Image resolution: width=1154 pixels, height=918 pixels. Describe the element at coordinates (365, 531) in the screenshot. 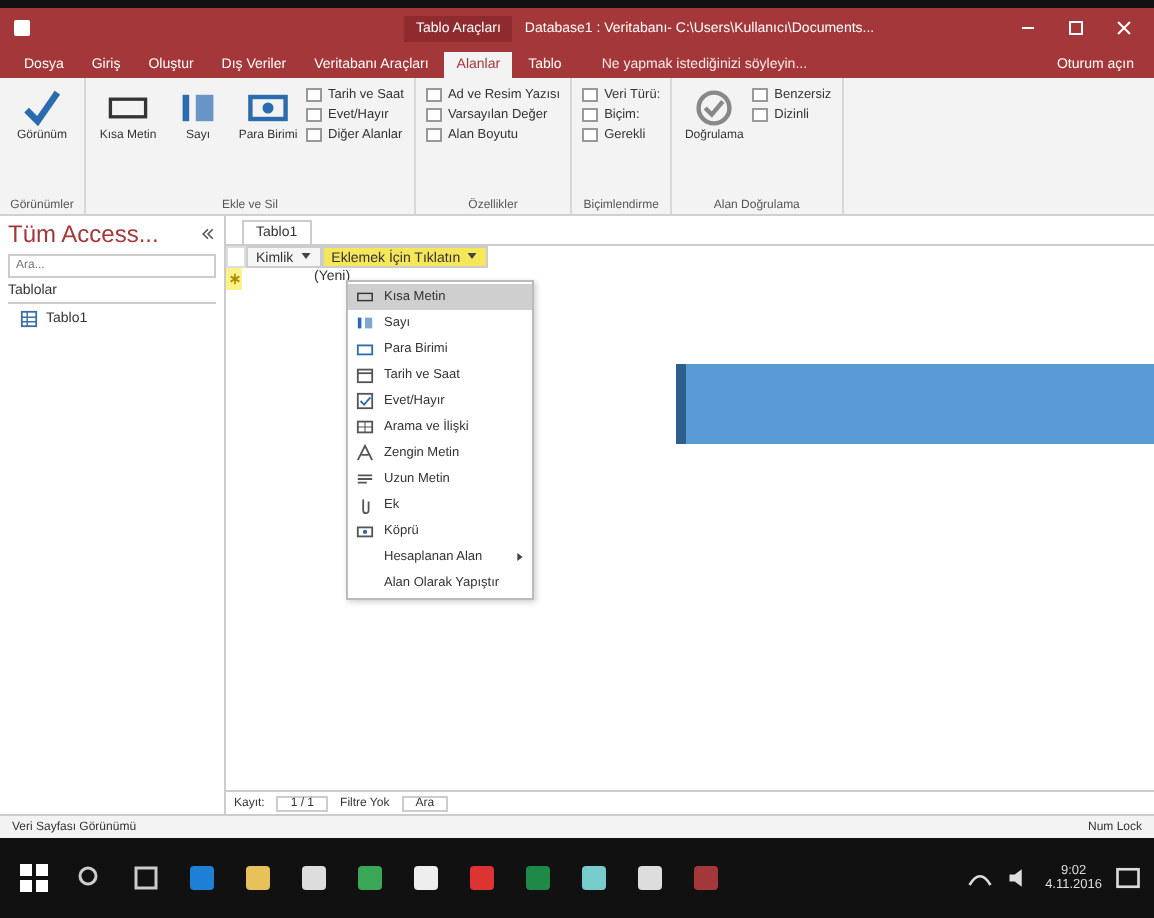

I see `link-icon` at that location.